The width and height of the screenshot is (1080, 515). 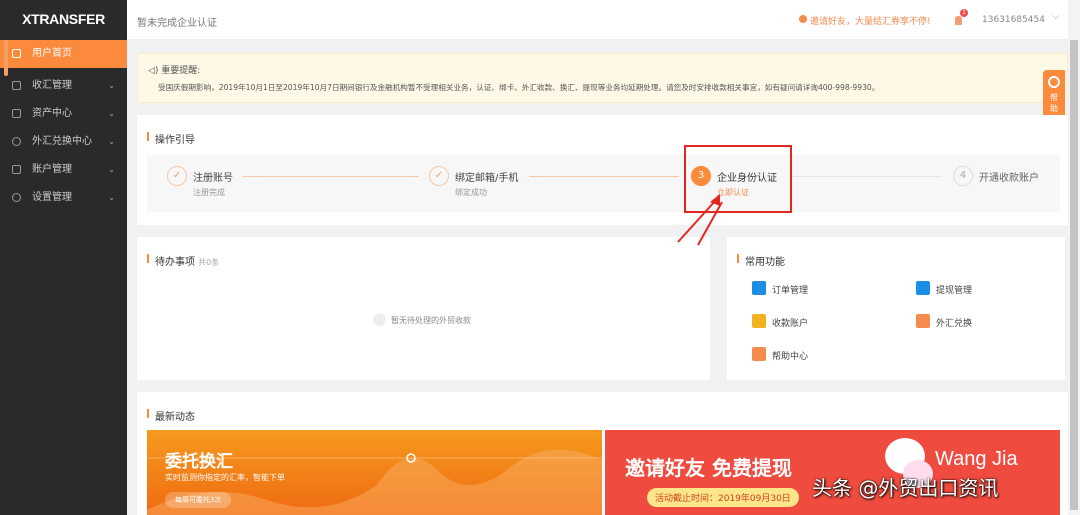 I want to click on step-title: 注册账号, so click(x=213, y=178).